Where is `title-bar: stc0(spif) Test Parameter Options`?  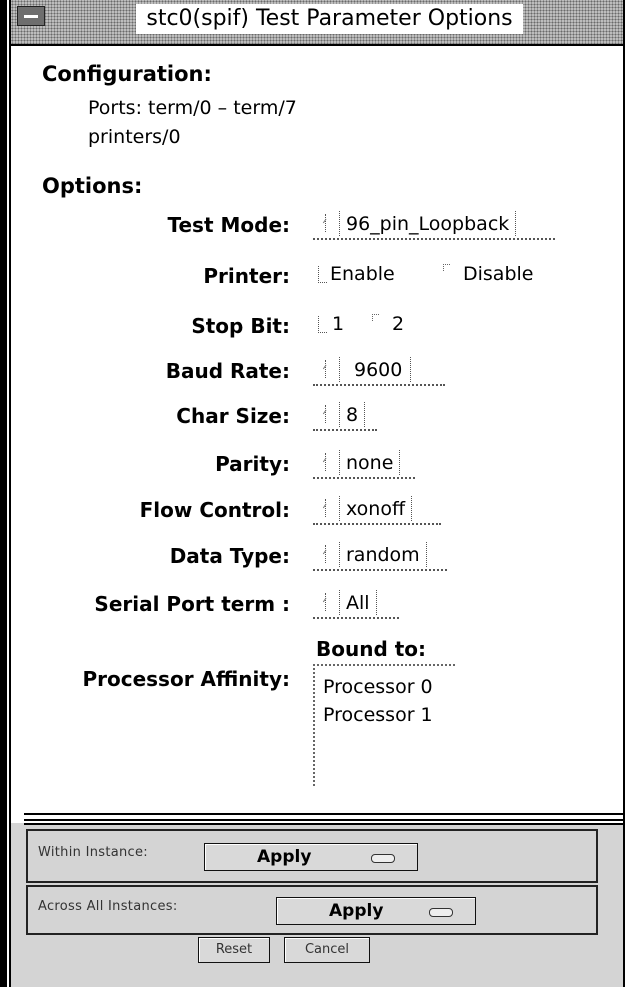 title-bar: stc0(spif) Test Parameter Options is located at coordinates (317, 22).